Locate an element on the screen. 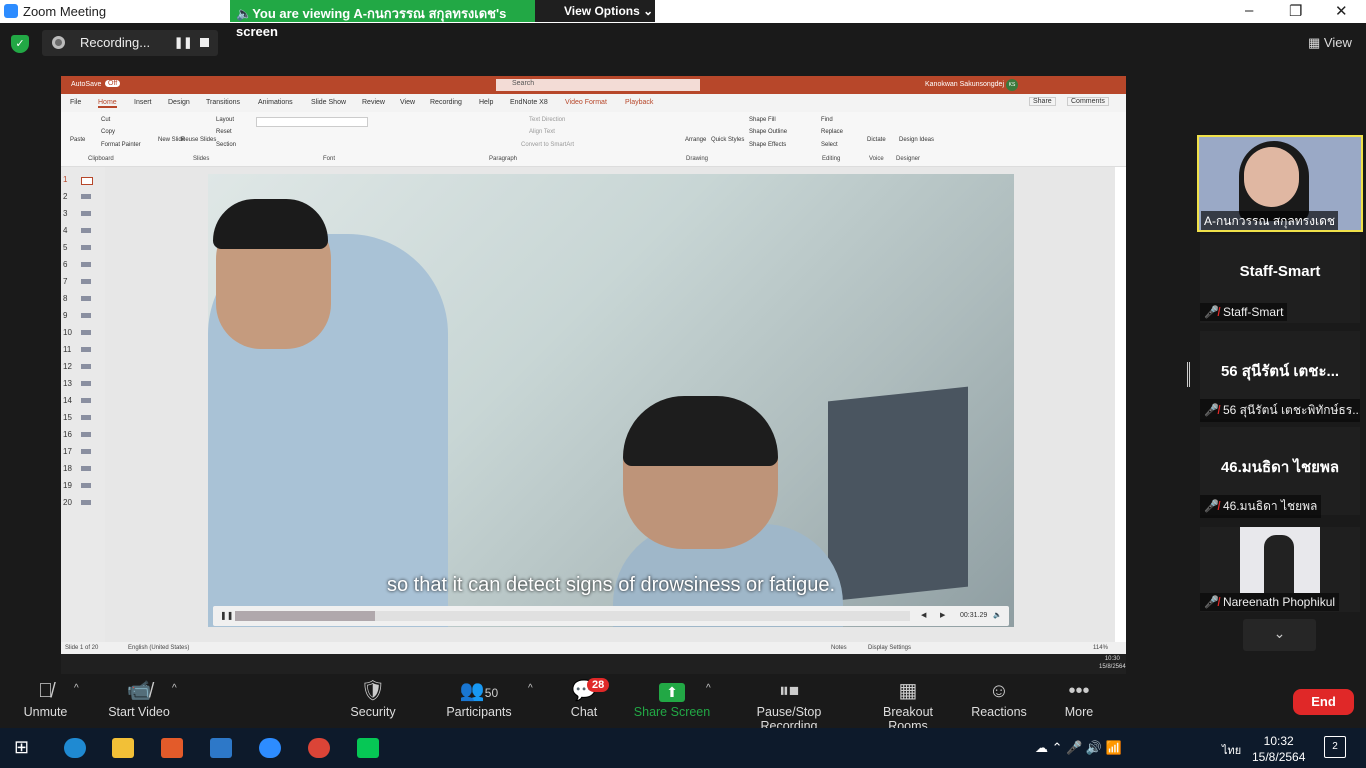 This screenshot has height=768, width=1366. ppt-tab-help: Help is located at coordinates (486, 102).